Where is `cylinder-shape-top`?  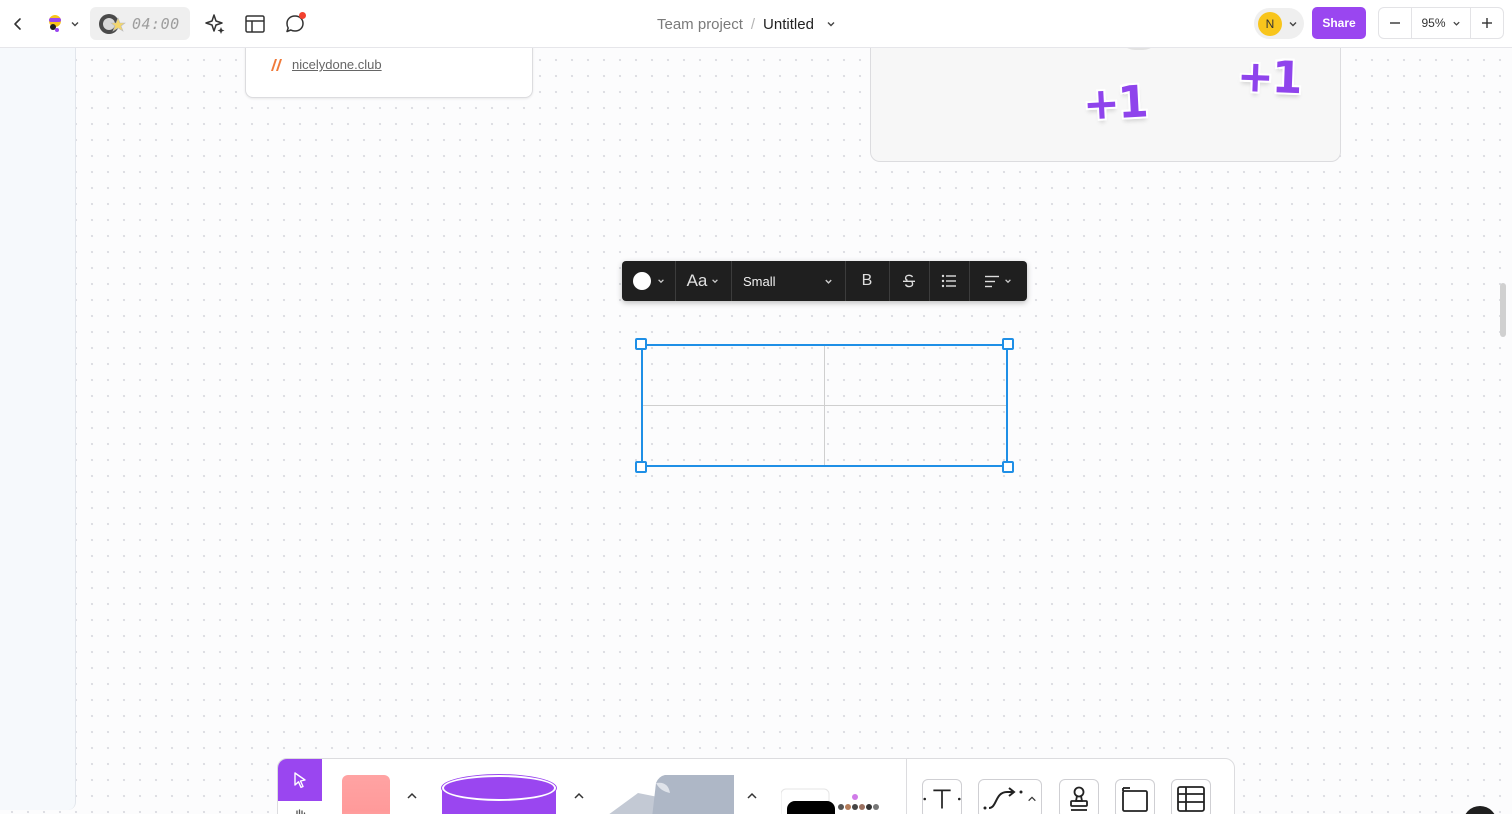
cylinder-shape-top is located at coordinates (499, 788).